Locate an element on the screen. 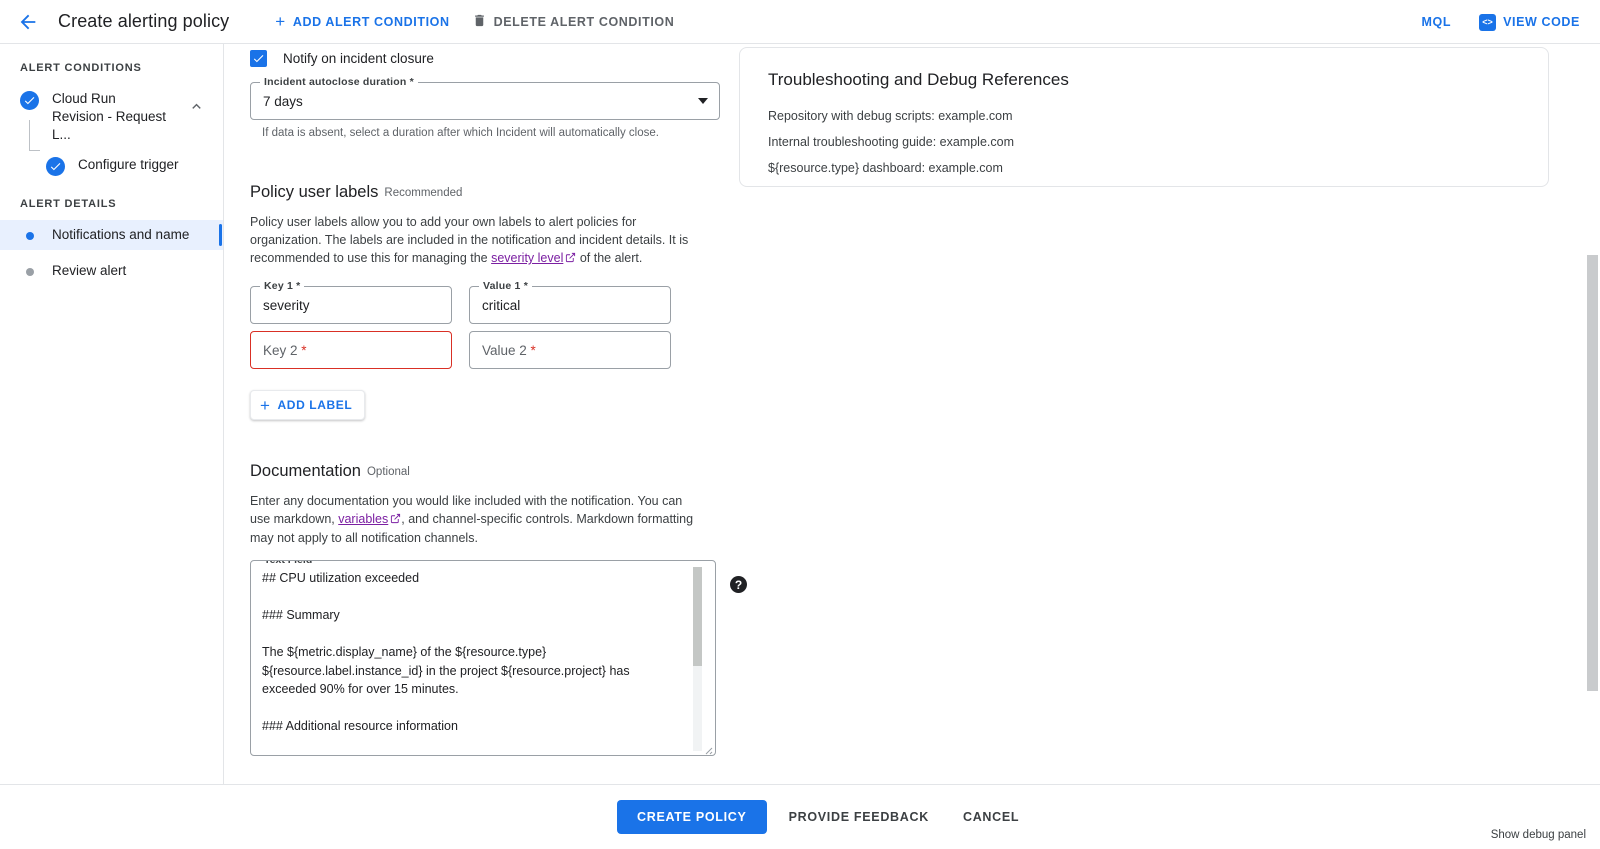 The height and width of the screenshot is (849, 1600). value-2-input: Value 2 * is located at coordinates (570, 350).